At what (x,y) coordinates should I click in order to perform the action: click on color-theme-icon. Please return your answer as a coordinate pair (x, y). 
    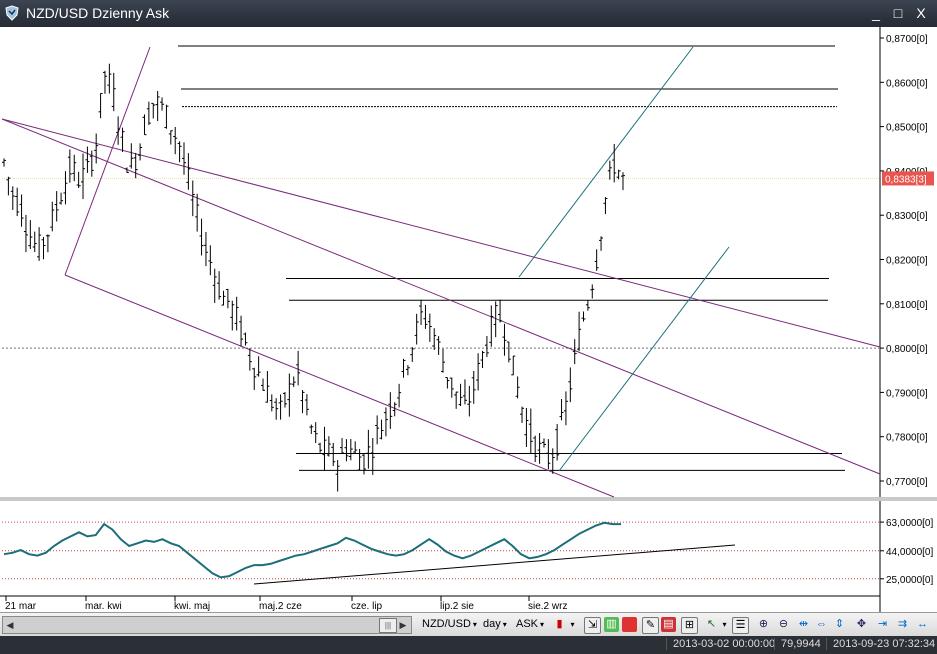
    Looking at the image, I should click on (629, 624).